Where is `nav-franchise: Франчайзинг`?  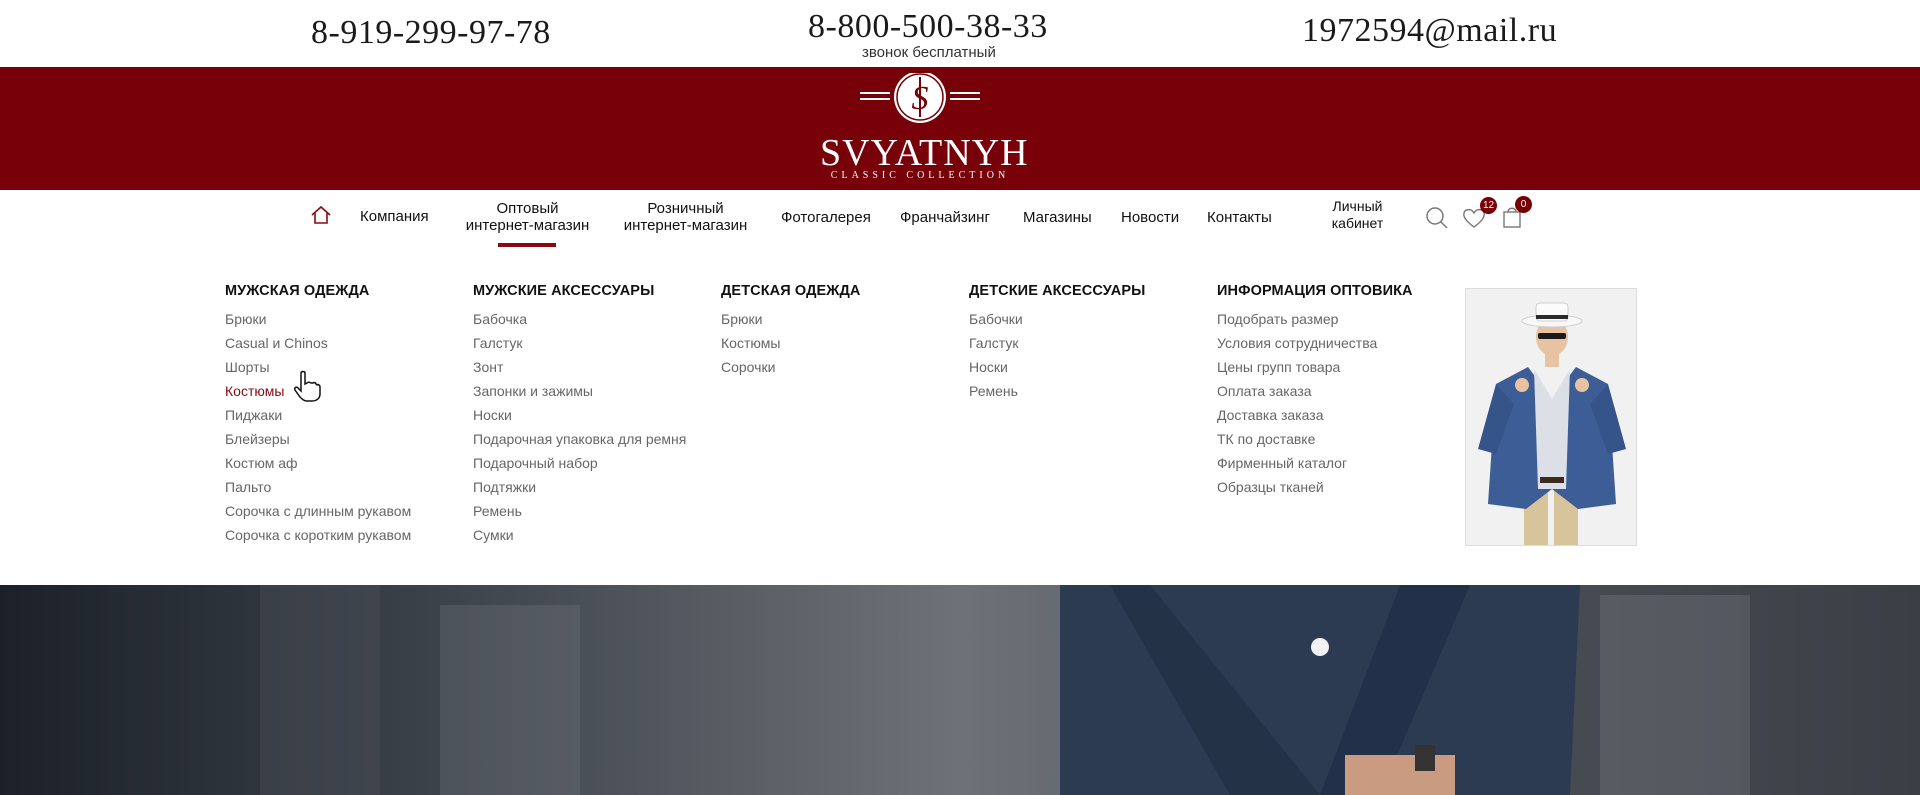 nav-franchise: Франчайзинг is located at coordinates (945, 217).